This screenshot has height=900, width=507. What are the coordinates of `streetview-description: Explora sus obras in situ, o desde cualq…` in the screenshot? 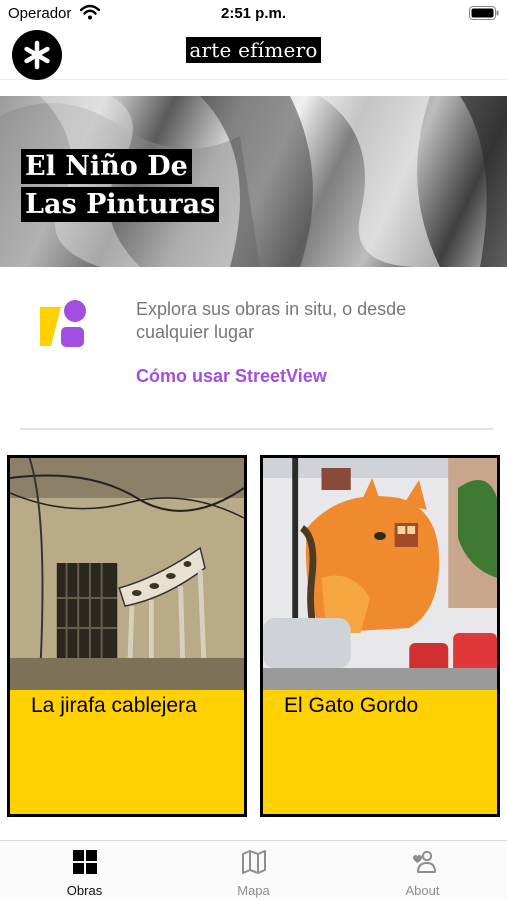 It's located at (271, 320).